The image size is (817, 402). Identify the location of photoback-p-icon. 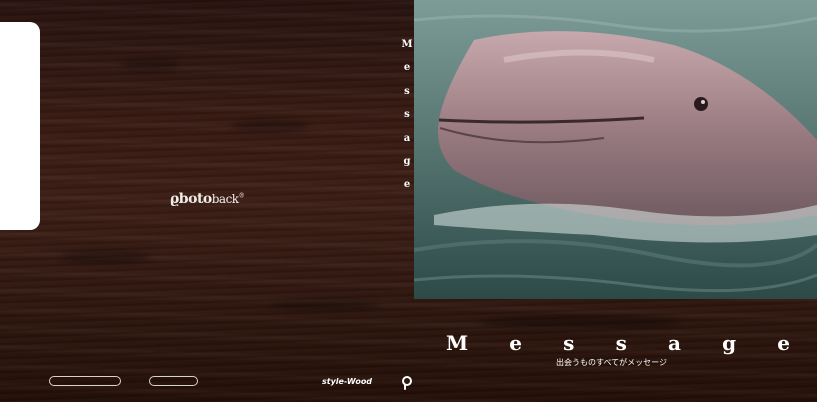
(407, 384).